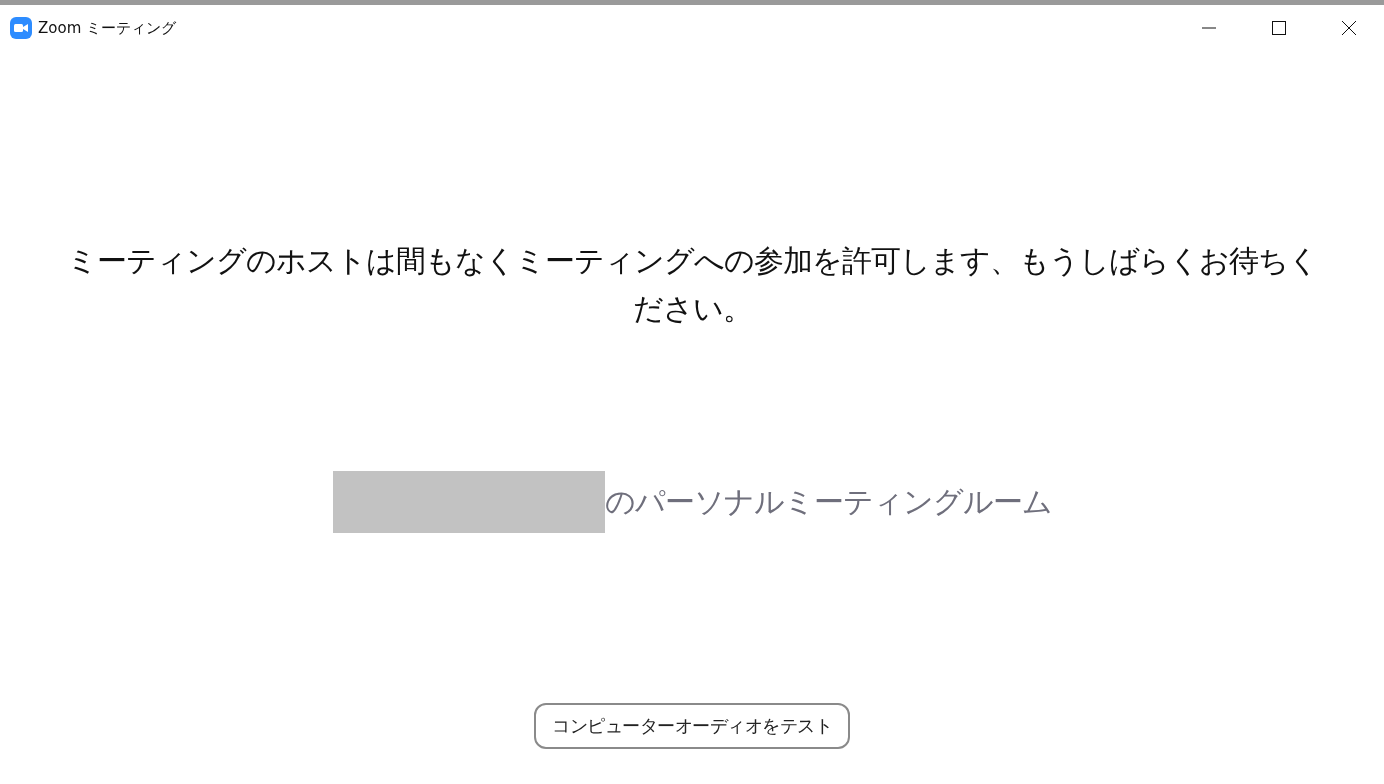  I want to click on room-label: のパーソナルミーティングルーム, so click(828, 501).